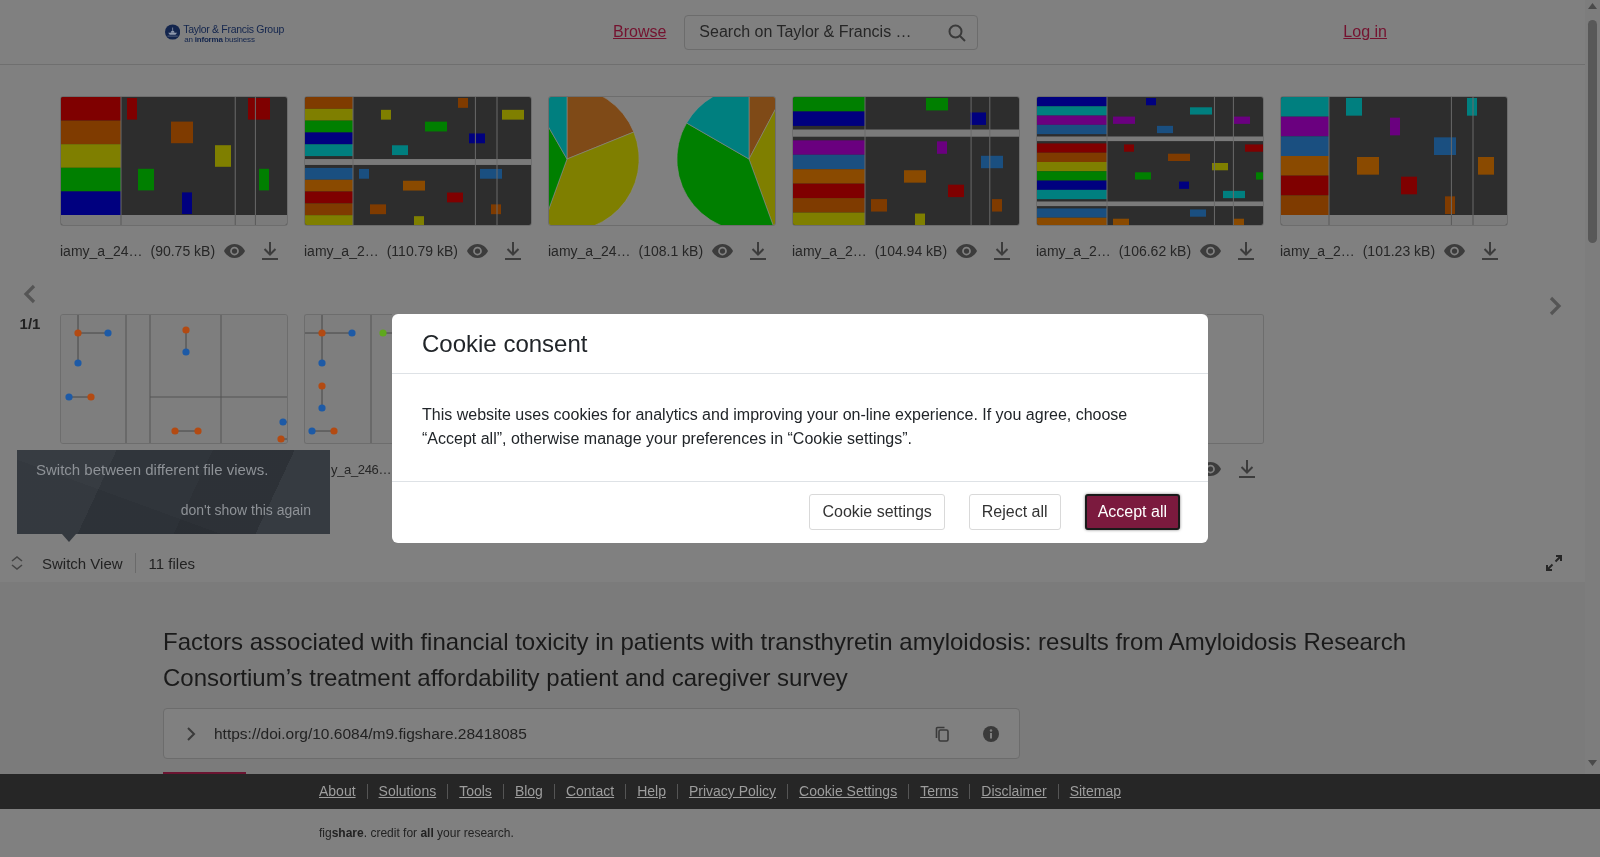  I want to click on up-down-chevron-icon, so click(17, 563).